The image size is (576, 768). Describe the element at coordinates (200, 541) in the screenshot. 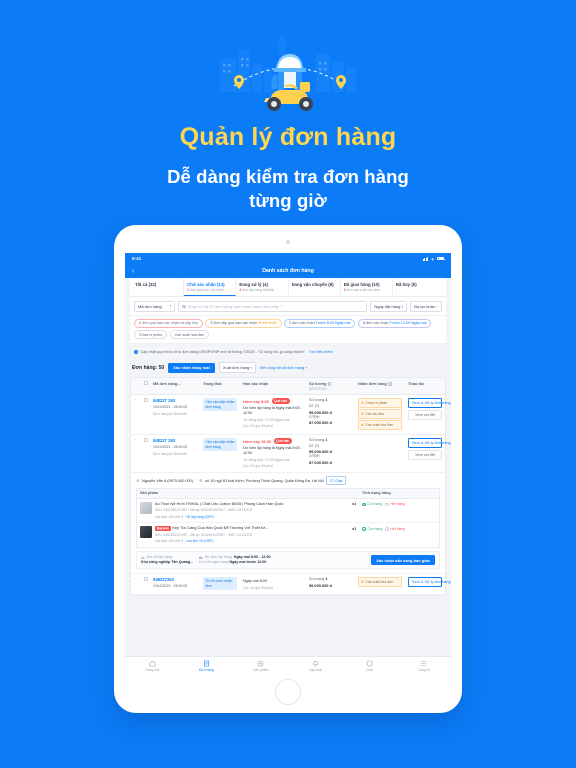

I see `product-price-link: Lưu kho Tin (OEP)` at that location.